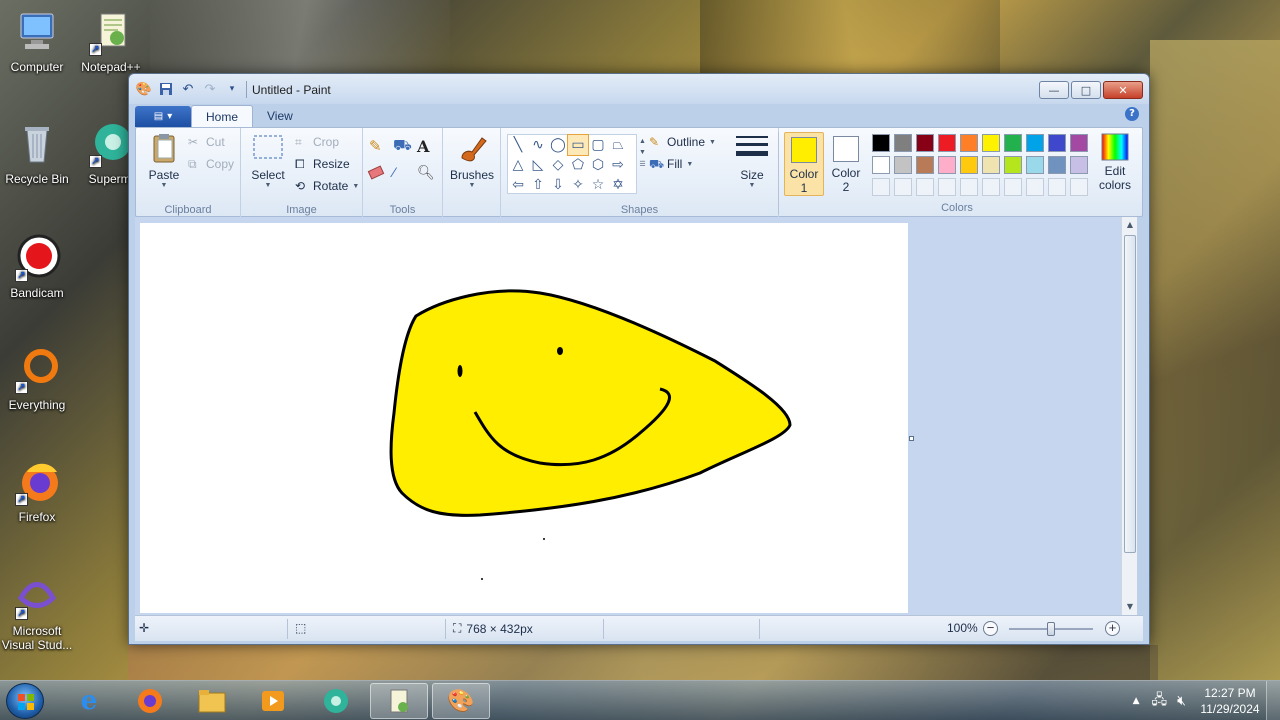 The height and width of the screenshot is (720, 1280). I want to click on brushes-button: Brushes ▼, so click(472, 160).